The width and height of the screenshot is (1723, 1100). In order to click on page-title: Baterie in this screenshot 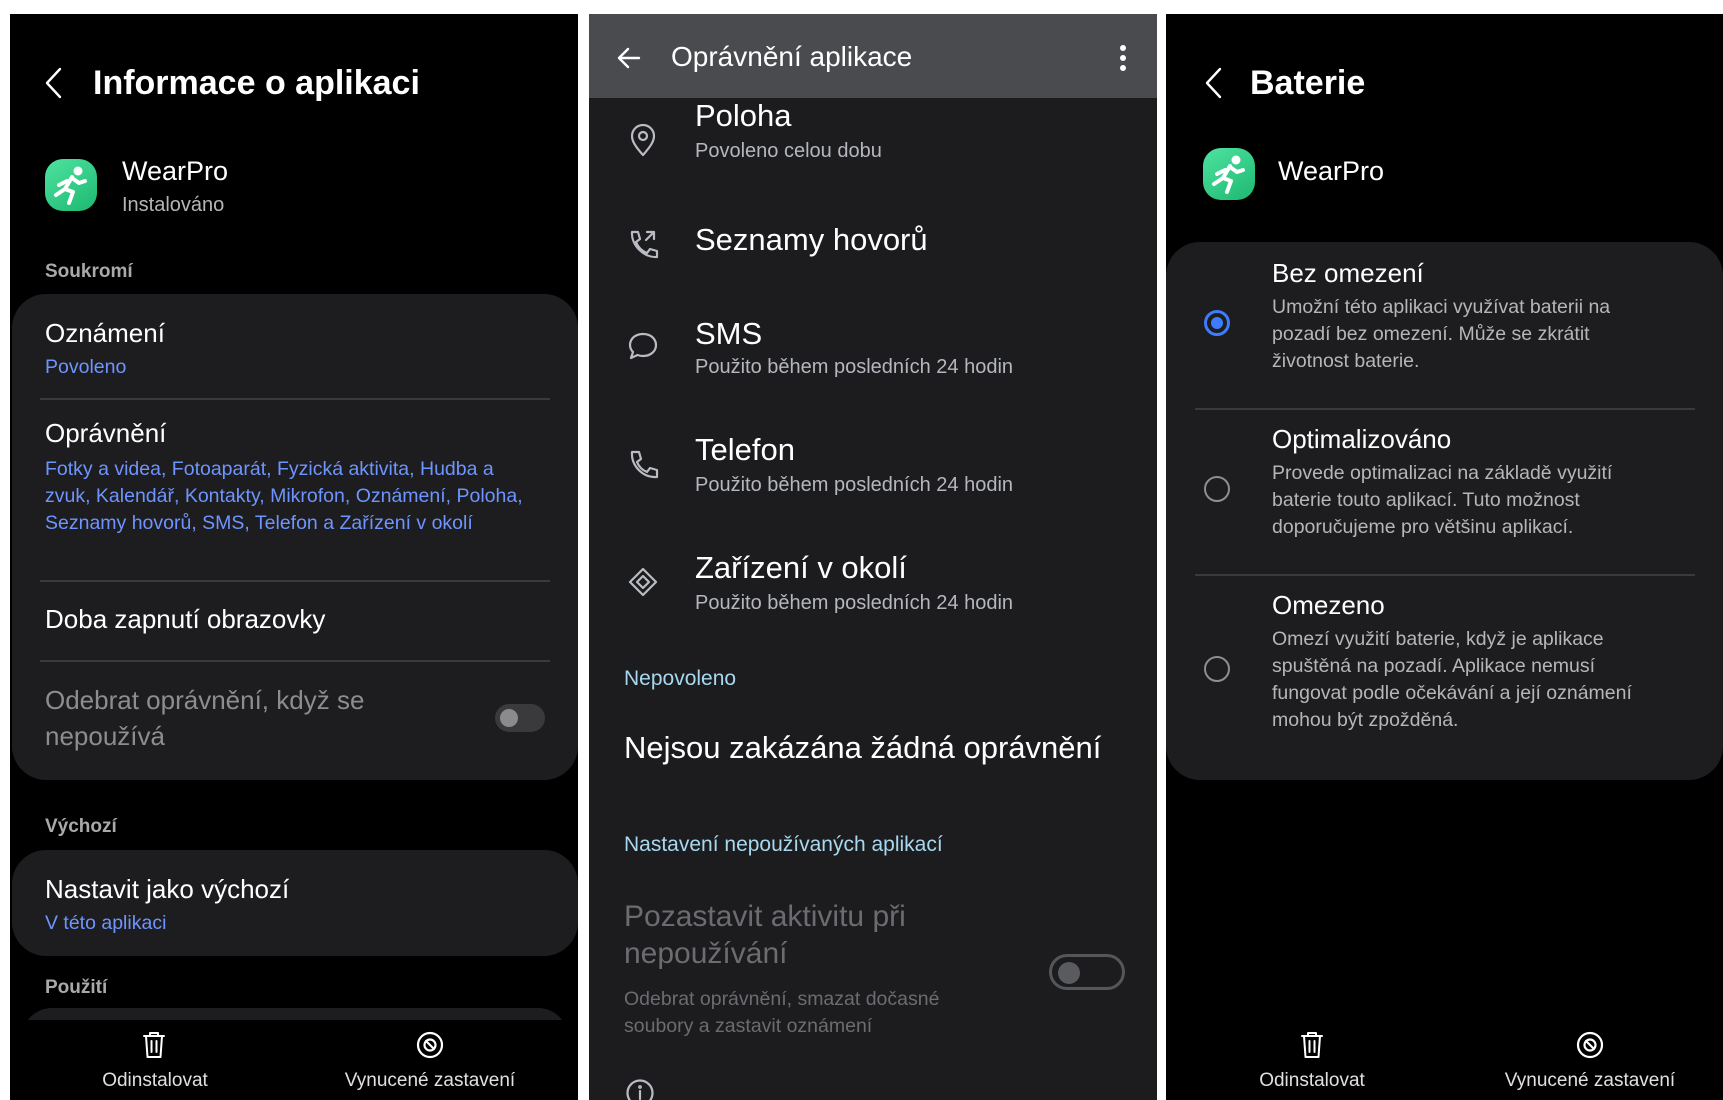, I will do `click(1308, 83)`.